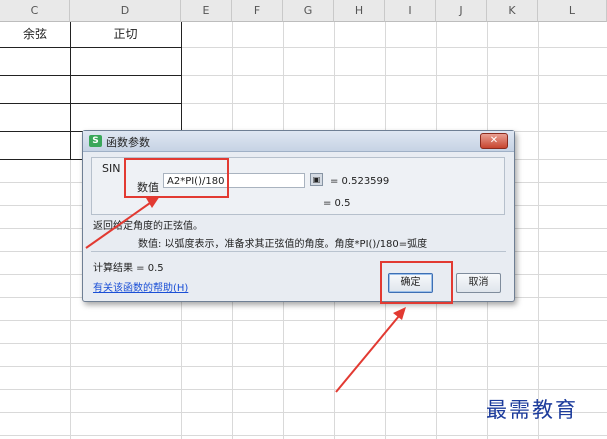 The image size is (607, 439). What do you see at coordinates (153, 202) in the screenshot?
I see `arrow-head-argument` at bounding box center [153, 202].